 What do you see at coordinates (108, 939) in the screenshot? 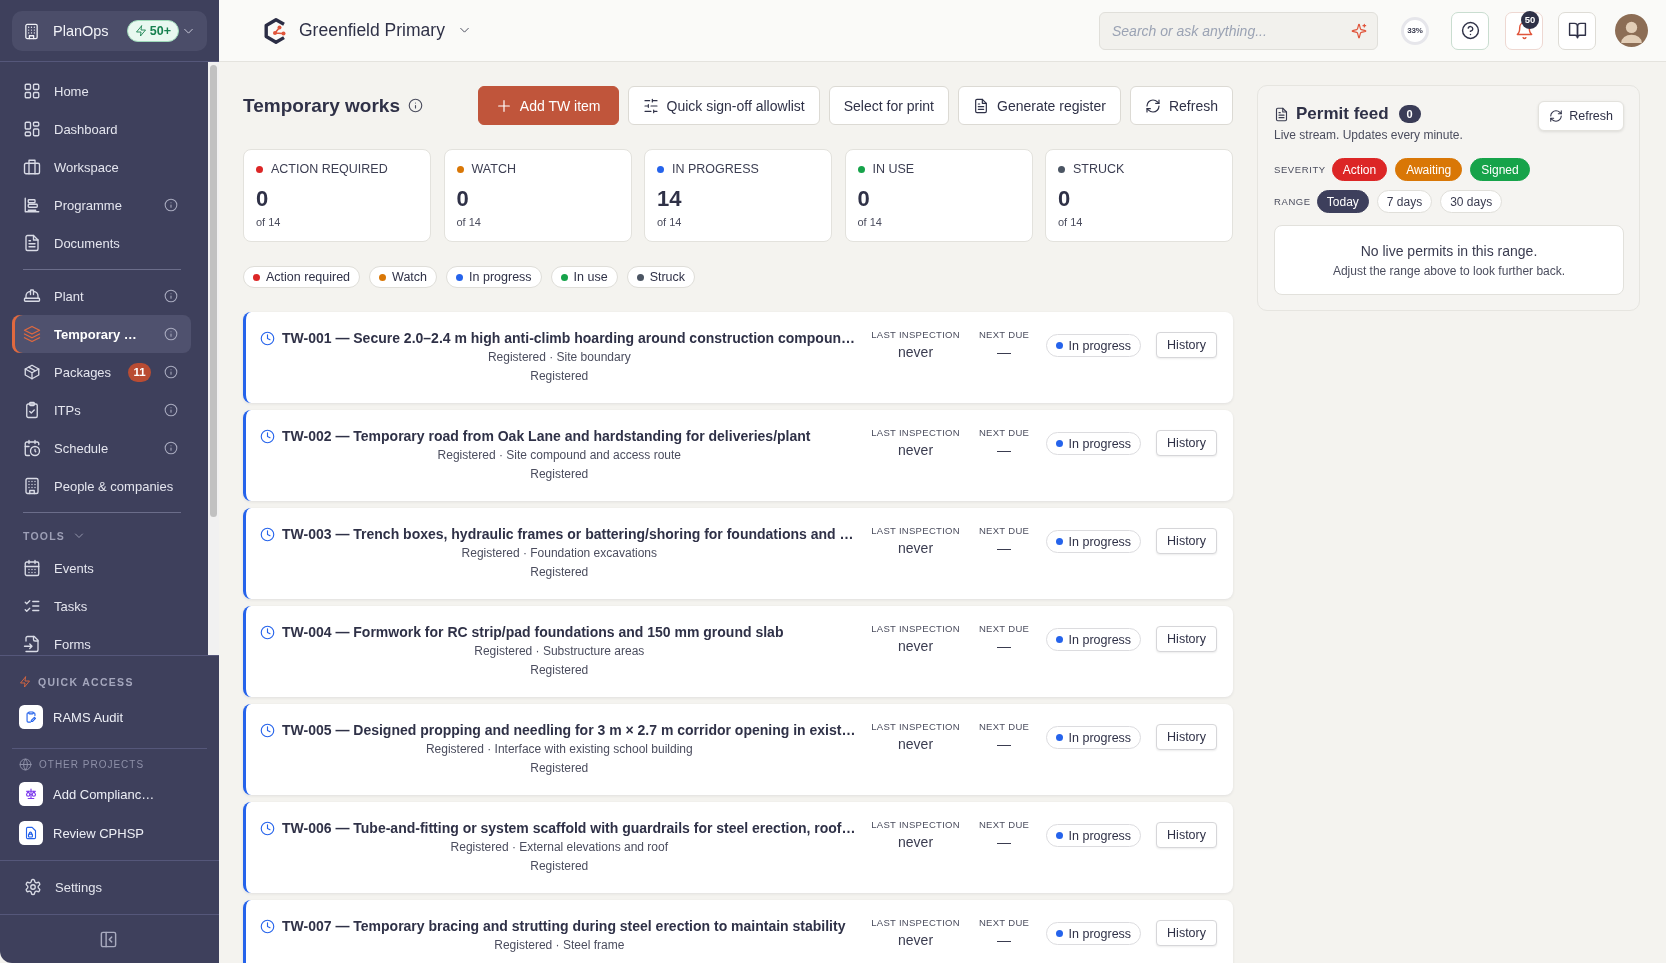
I see `panel-chevron-icon` at bounding box center [108, 939].